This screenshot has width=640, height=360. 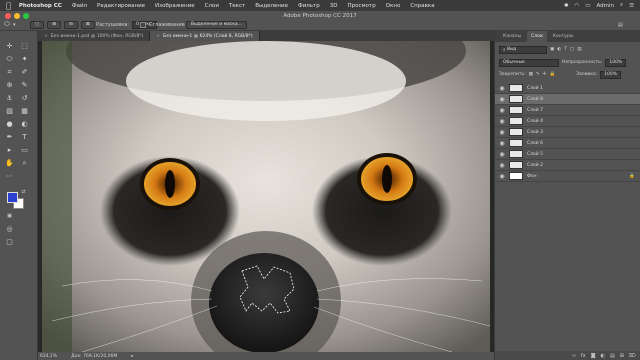 I want to click on add-mask-icon: ◙, so click(x=593, y=356).